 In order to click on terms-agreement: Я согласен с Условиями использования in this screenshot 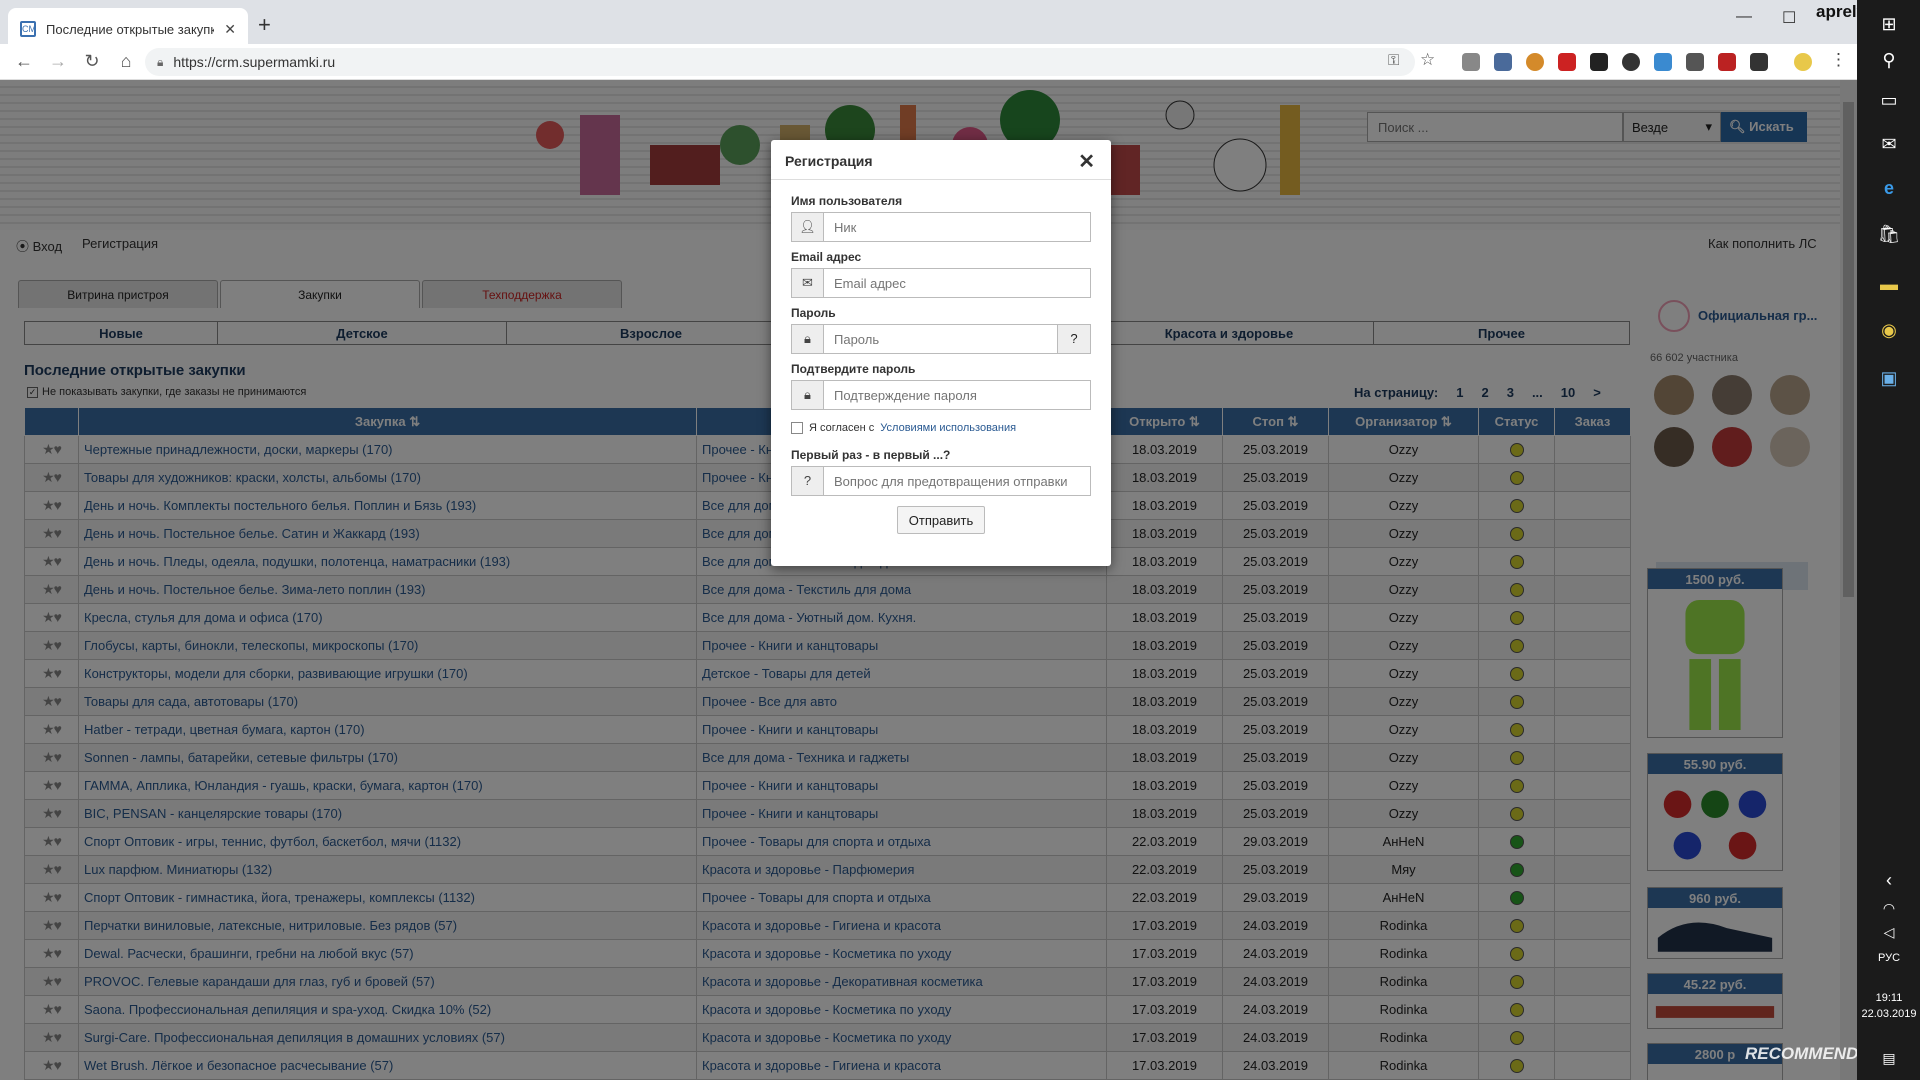, I will do `click(941, 428)`.